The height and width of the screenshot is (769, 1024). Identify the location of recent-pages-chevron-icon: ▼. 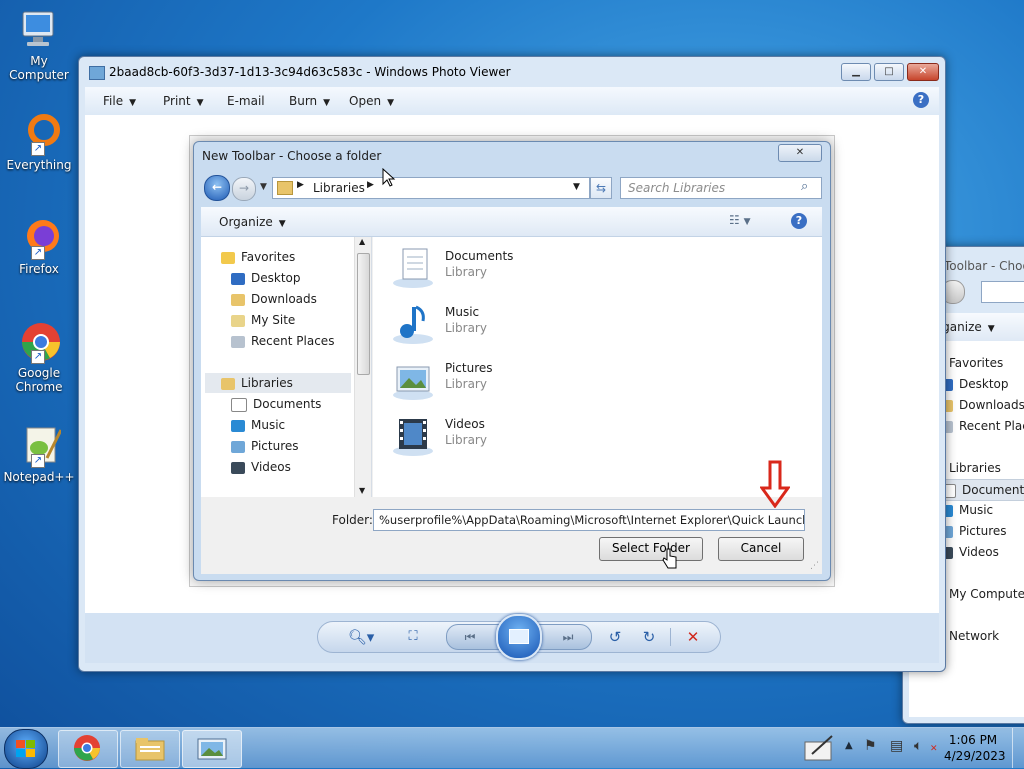
(263, 187).